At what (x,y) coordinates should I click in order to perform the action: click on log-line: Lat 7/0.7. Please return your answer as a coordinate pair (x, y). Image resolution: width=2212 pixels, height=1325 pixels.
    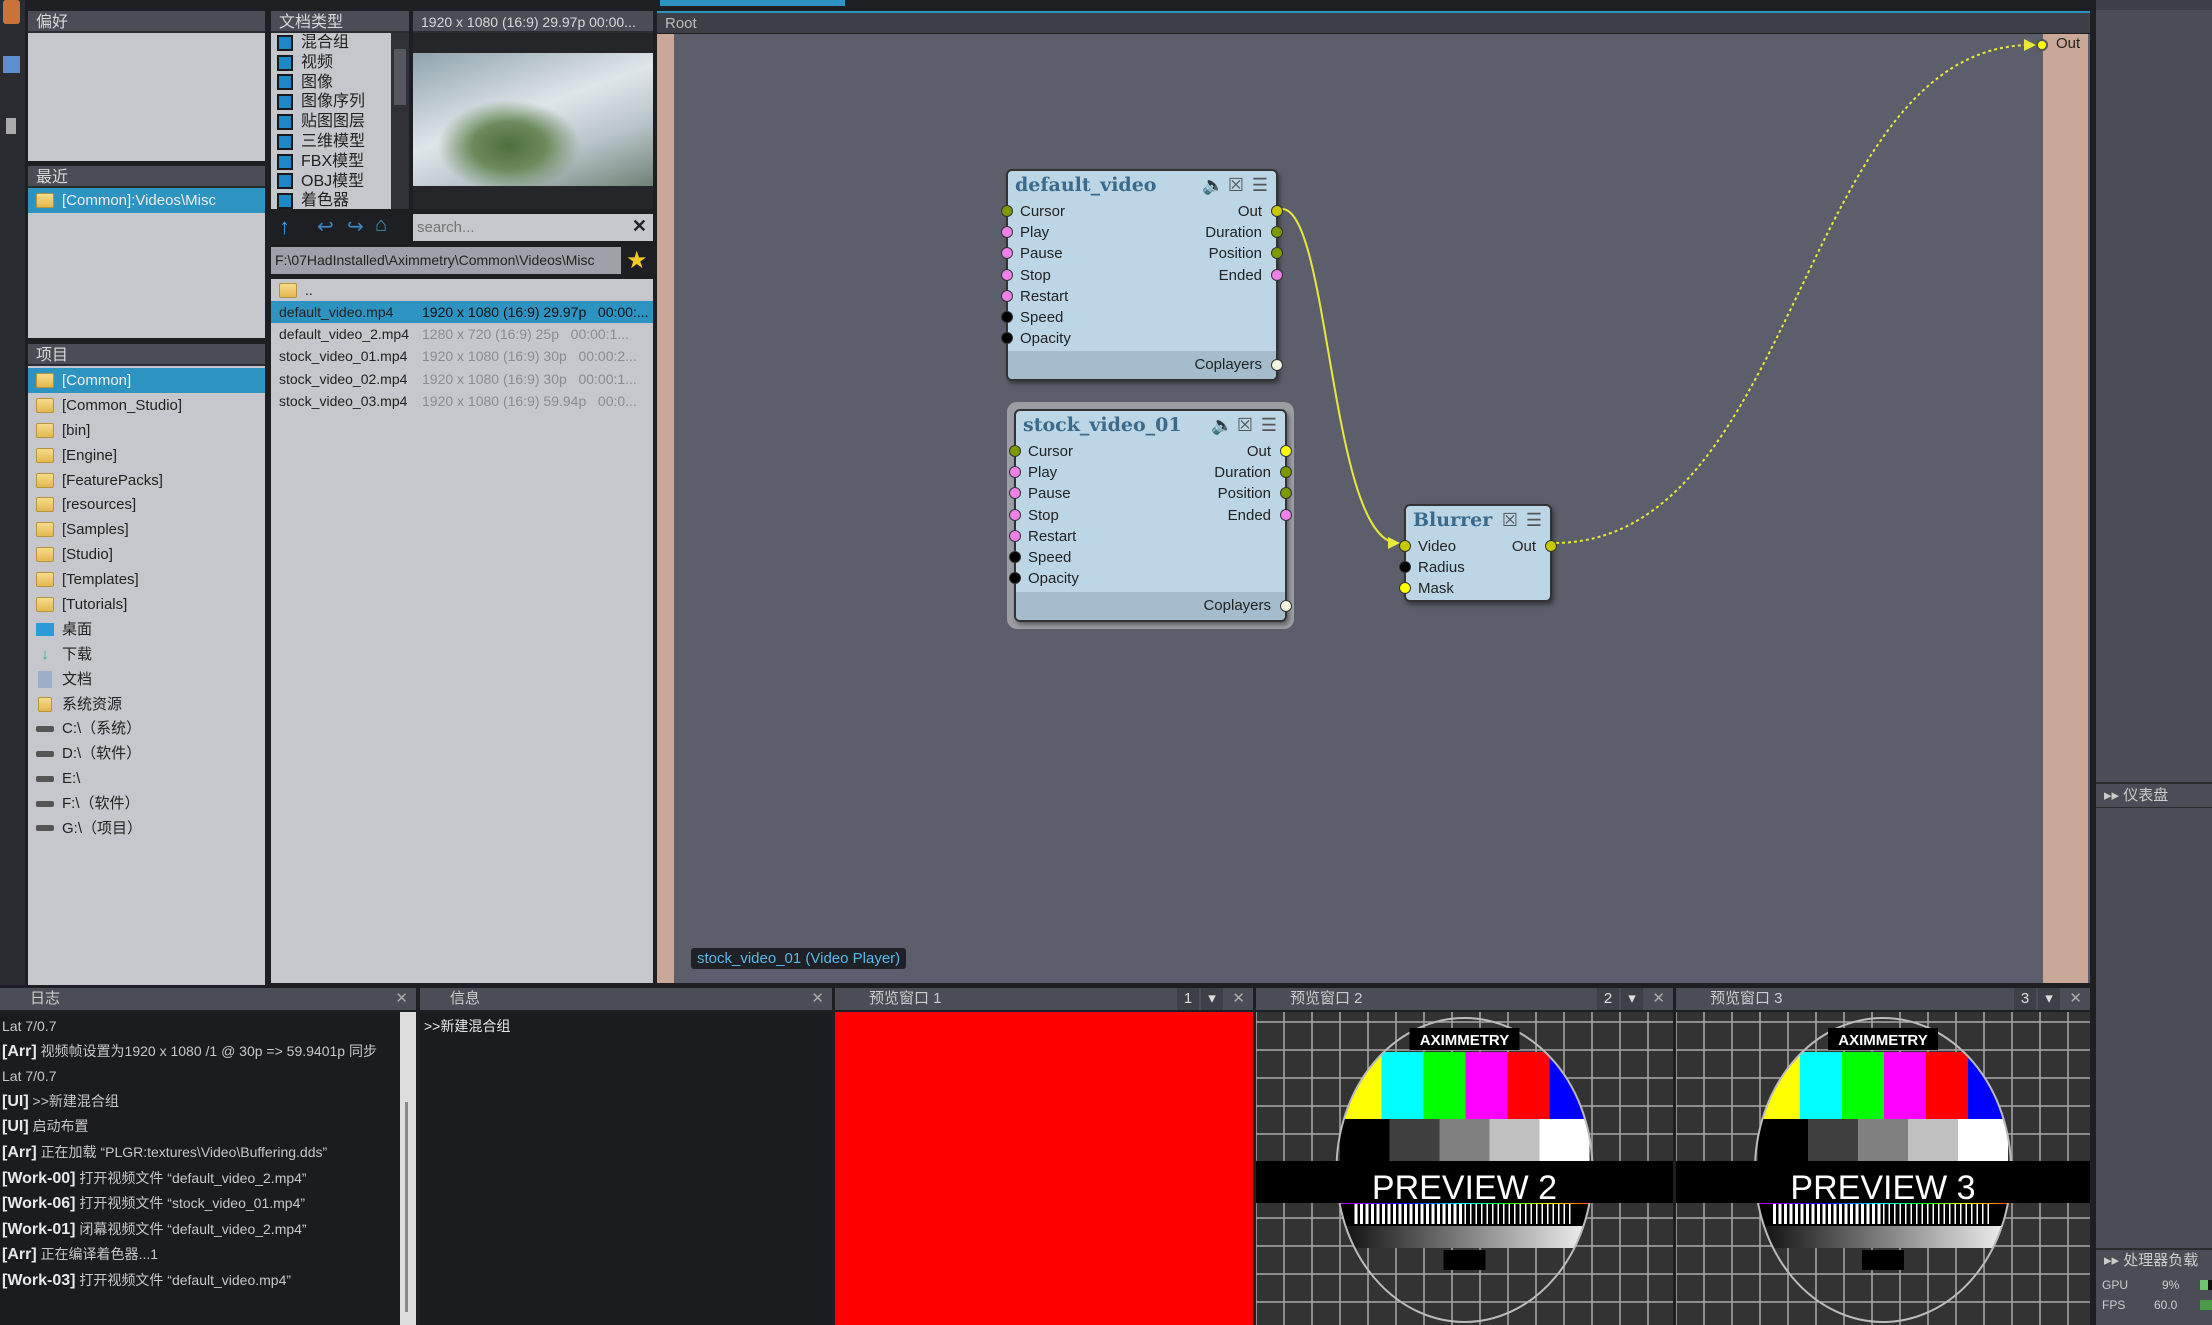
    Looking at the image, I should click on (29, 1076).